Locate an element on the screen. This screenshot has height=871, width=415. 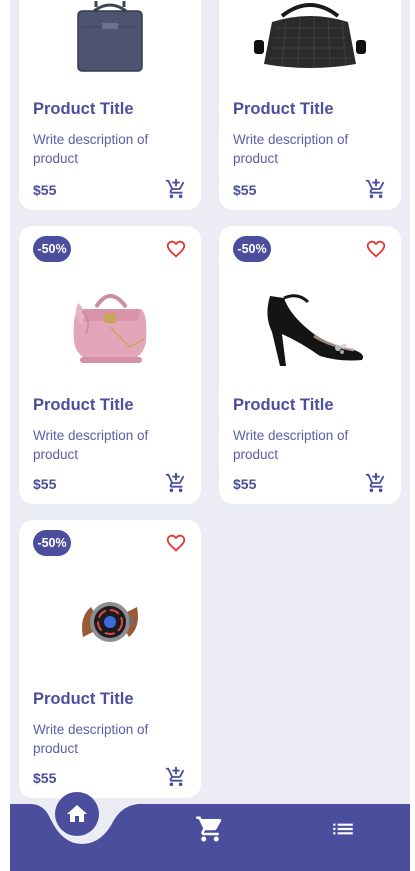
home-icon is located at coordinates (77, 813).